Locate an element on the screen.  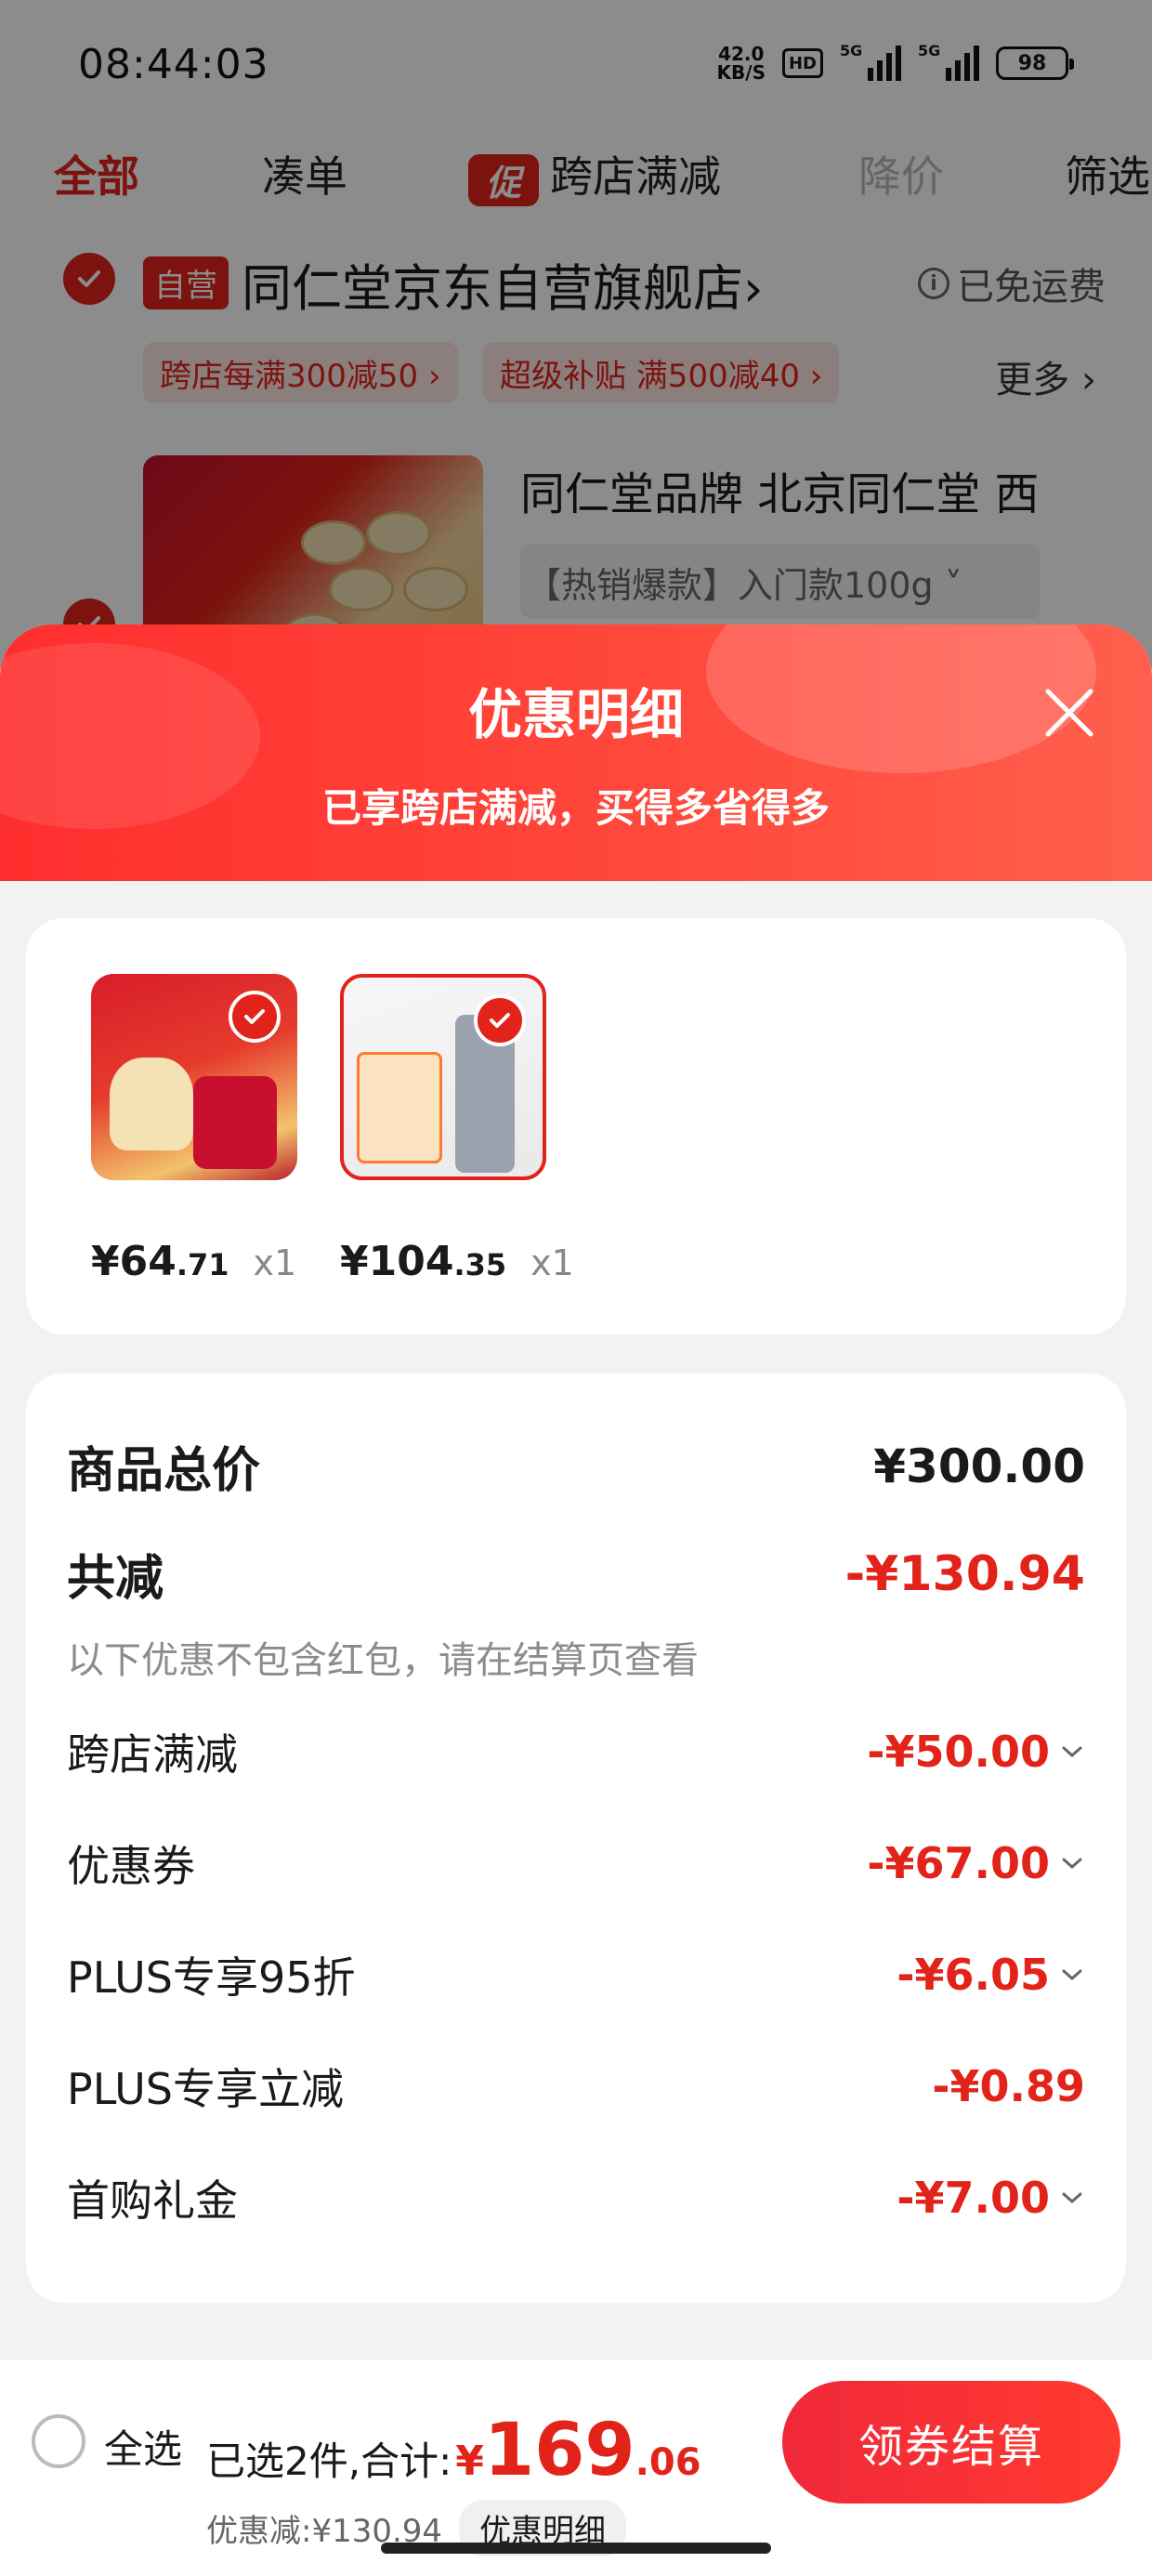
sheet-header: 优惠明细 已享跨店满减，买得多省得多 is located at coordinates (576, 752).